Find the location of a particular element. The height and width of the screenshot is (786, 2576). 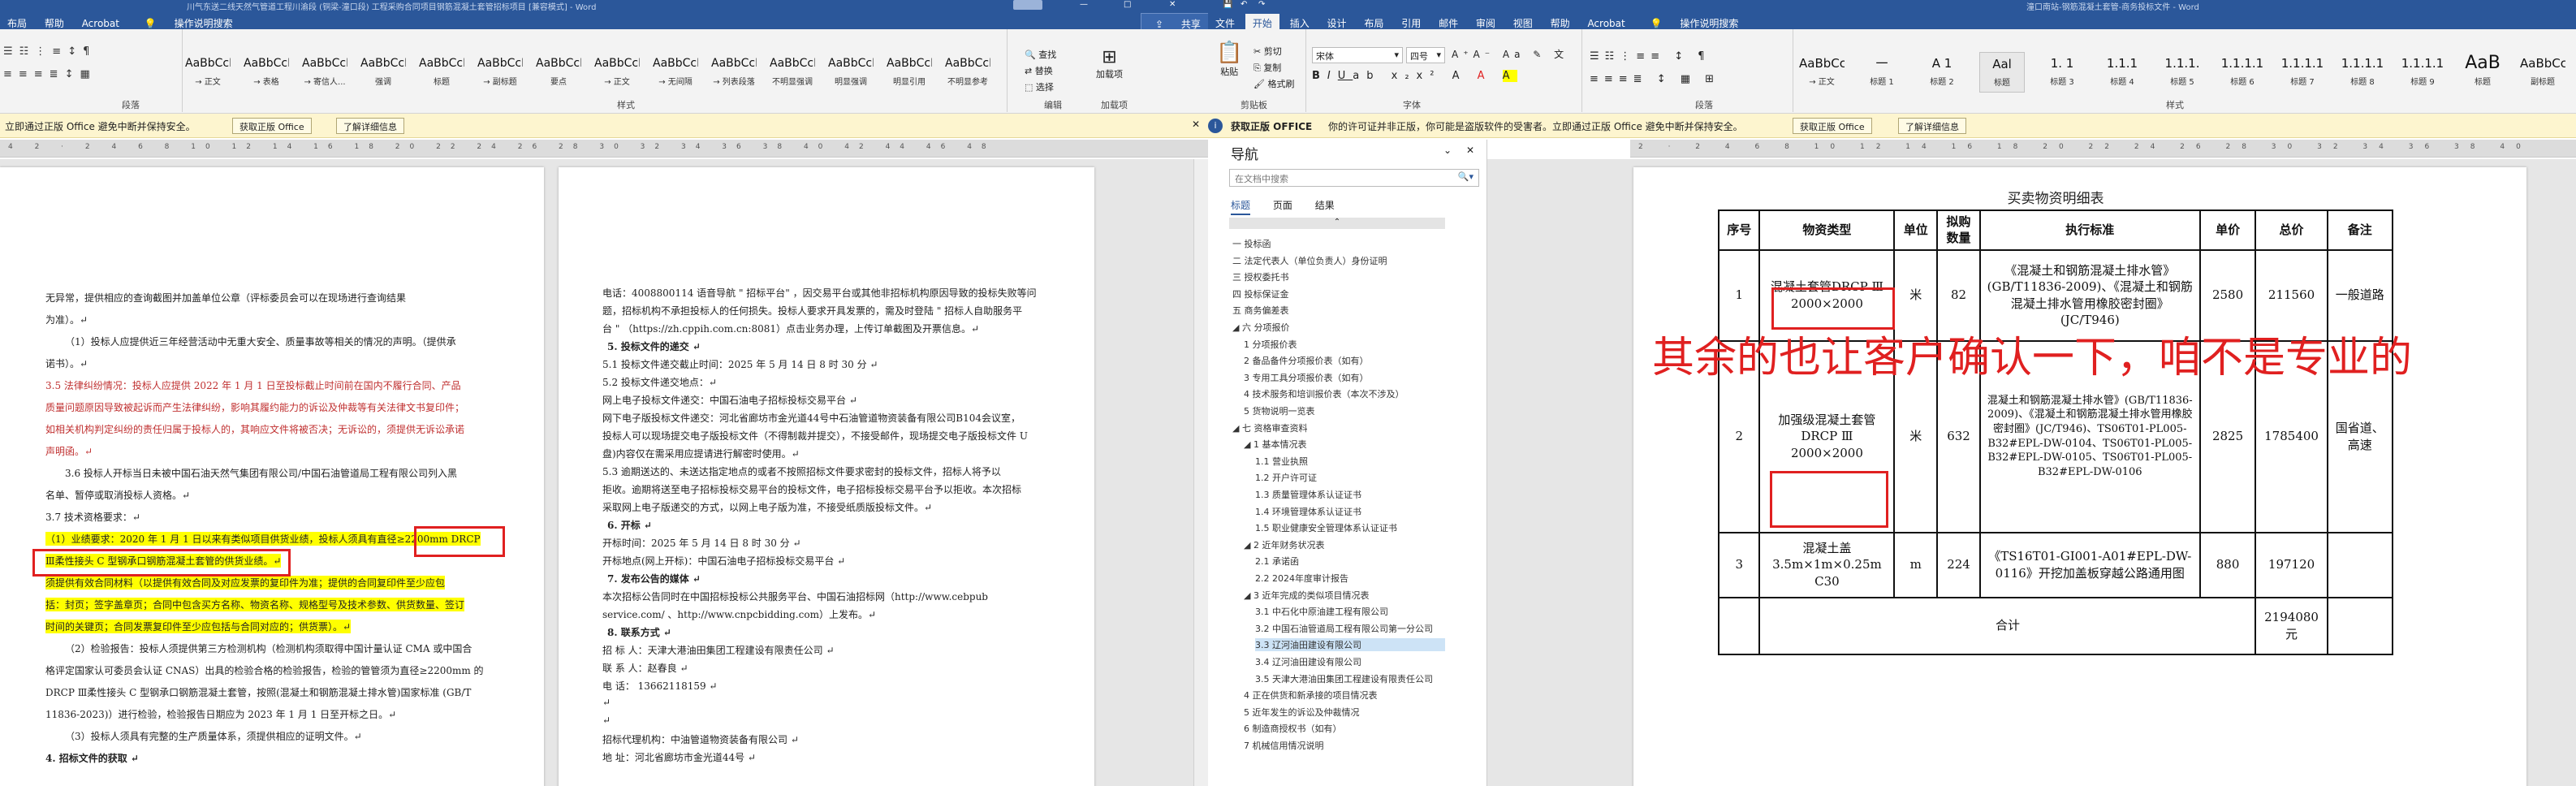

nav-heading-item: 4 正在供货和新承接的项目情况表 is located at coordinates (1344, 695).